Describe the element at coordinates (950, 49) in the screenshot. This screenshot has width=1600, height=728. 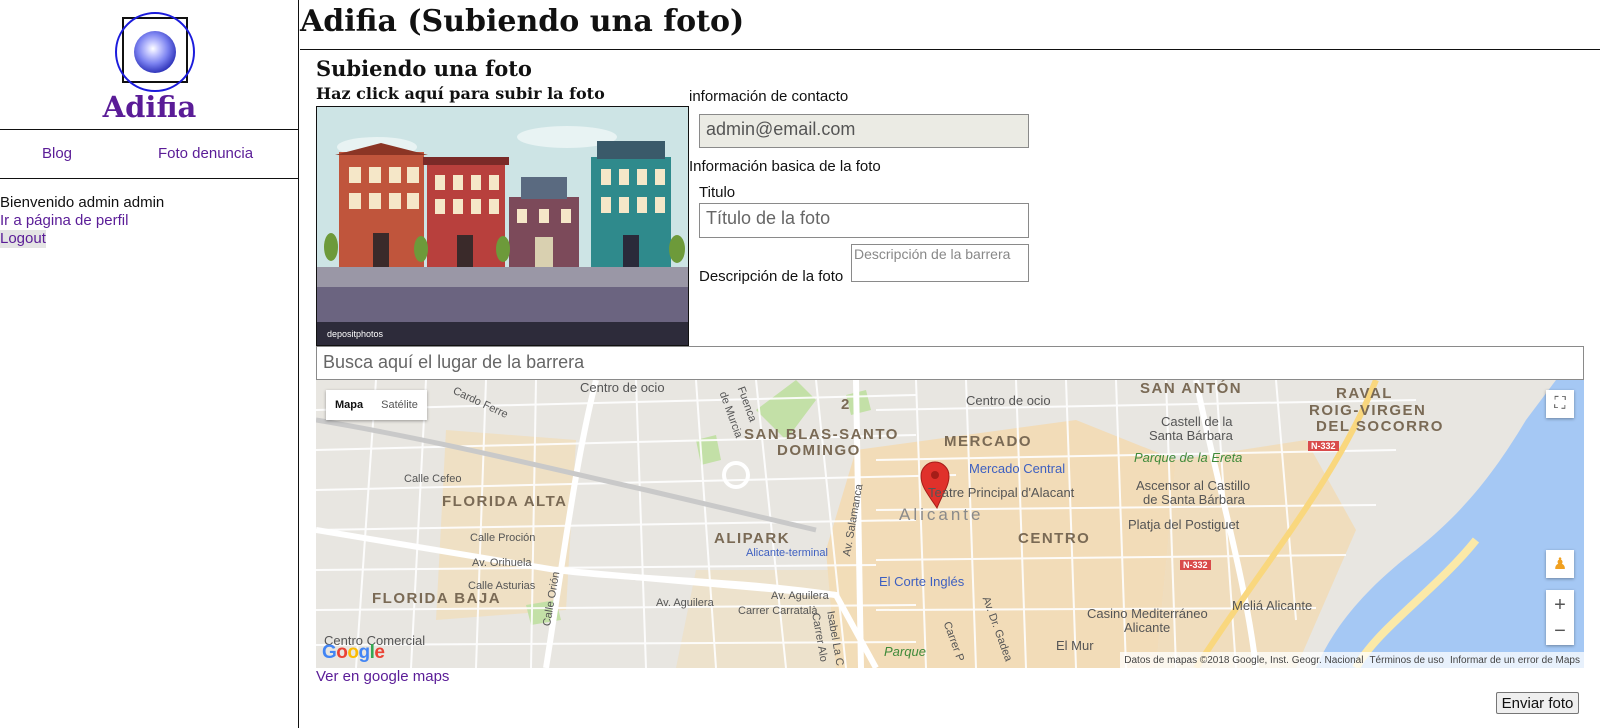
I see `header-divider` at that location.